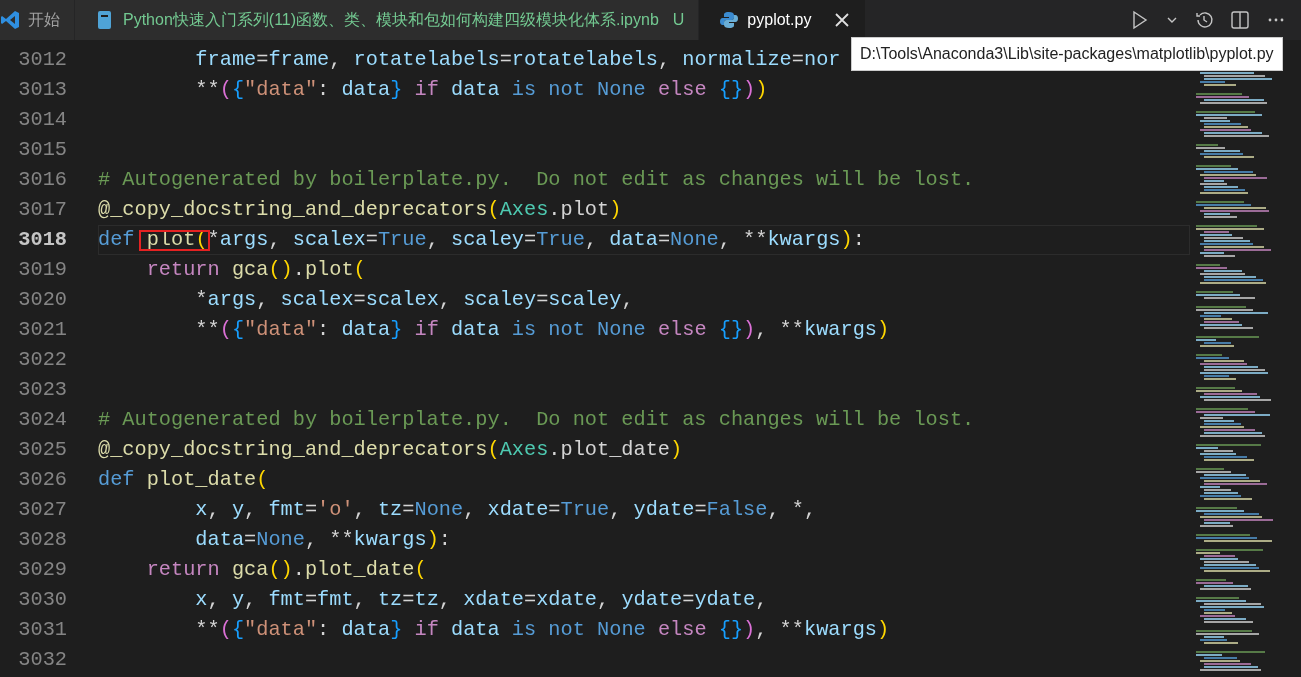  I want to click on split-editor-icon, so click(1240, 20).